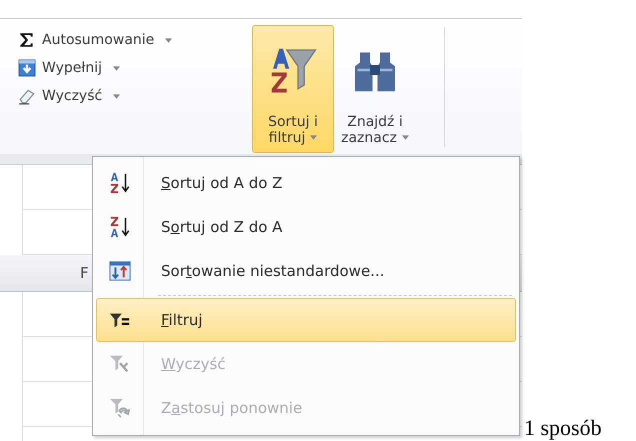  I want to click on sort-ascending-icon, so click(120, 183).